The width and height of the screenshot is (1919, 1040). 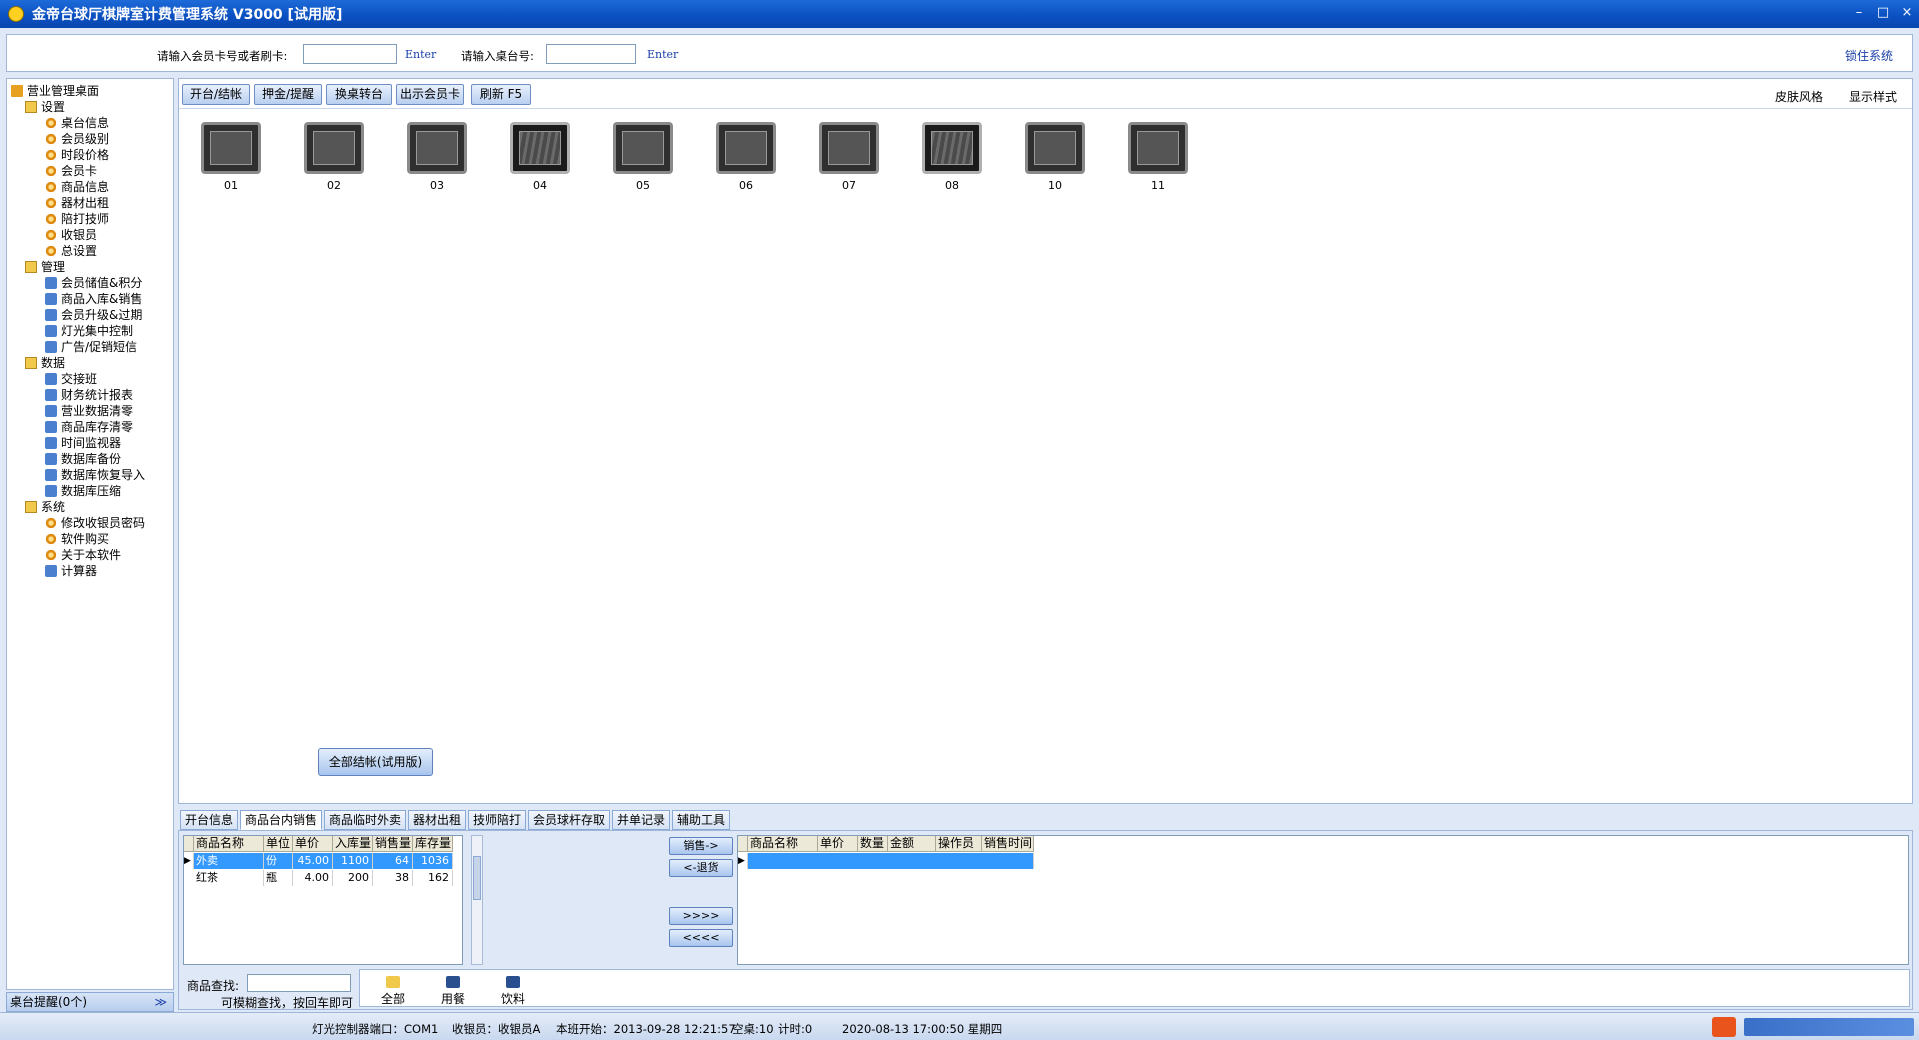 What do you see at coordinates (95, 523) in the screenshot?
I see `tree-item: 修改收银员密码` at bounding box center [95, 523].